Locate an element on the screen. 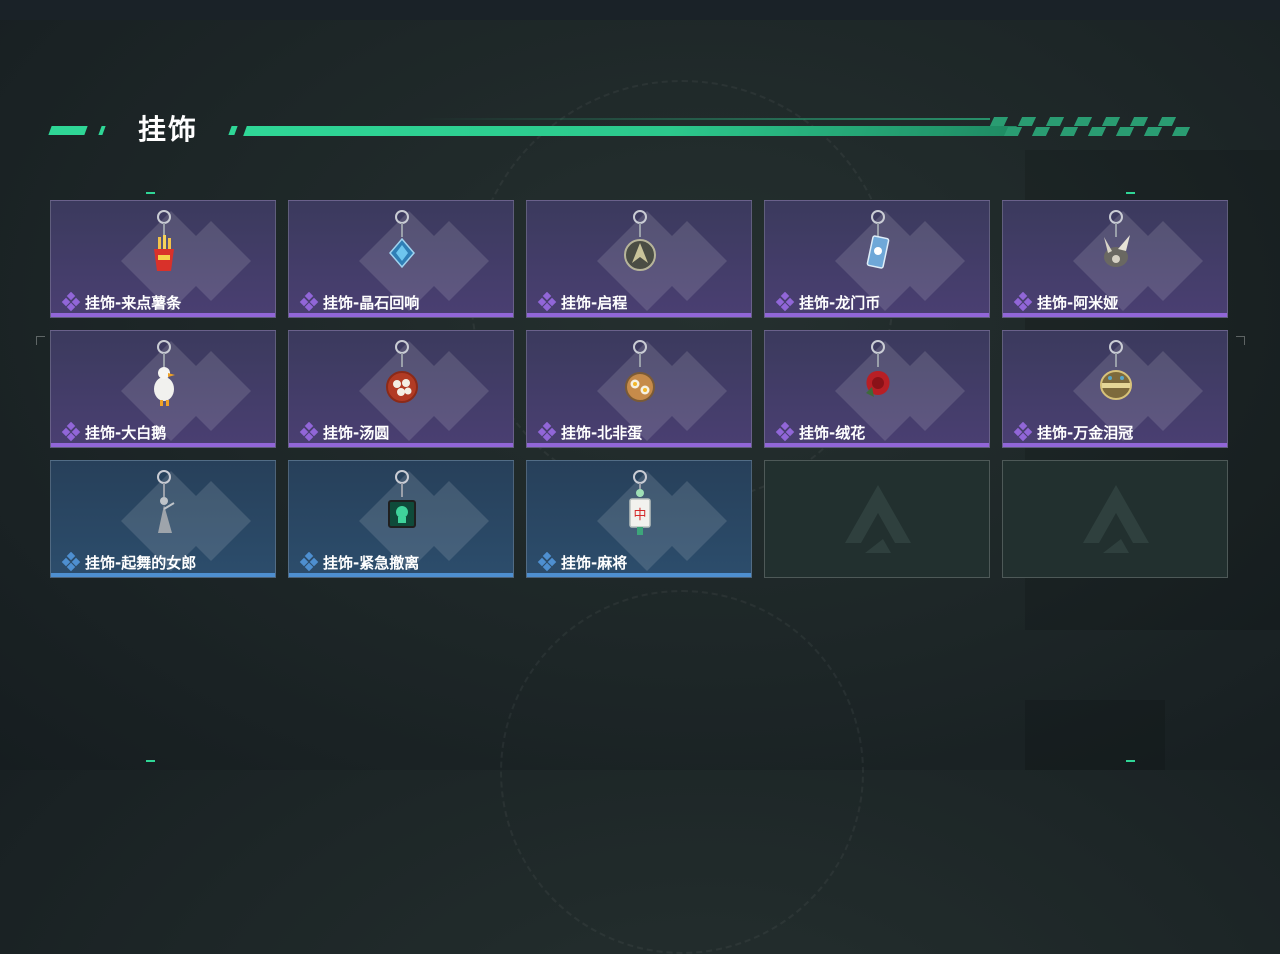 Image resolution: width=1280 pixels, height=954 pixels. card-label: 挂饰-起舞的女郎 is located at coordinates (128, 562).